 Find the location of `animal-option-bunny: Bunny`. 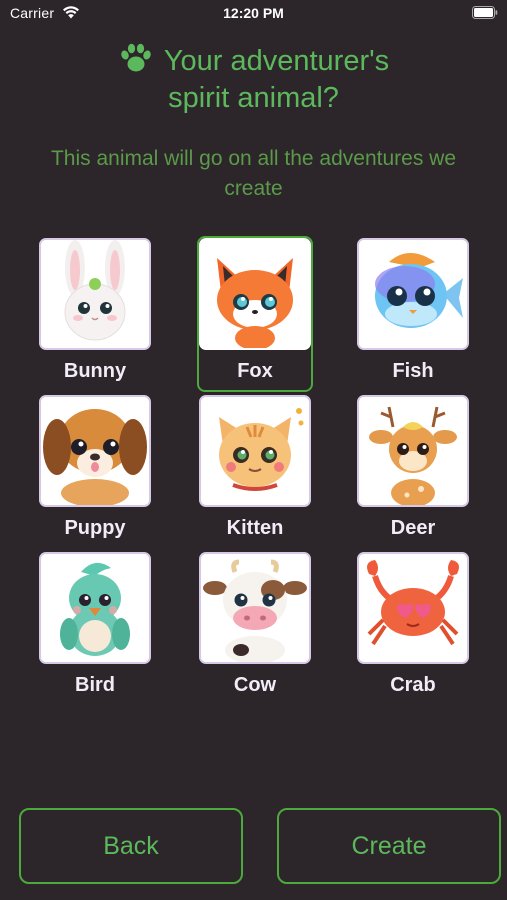

animal-option-bunny: Bunny is located at coordinates (95, 313).